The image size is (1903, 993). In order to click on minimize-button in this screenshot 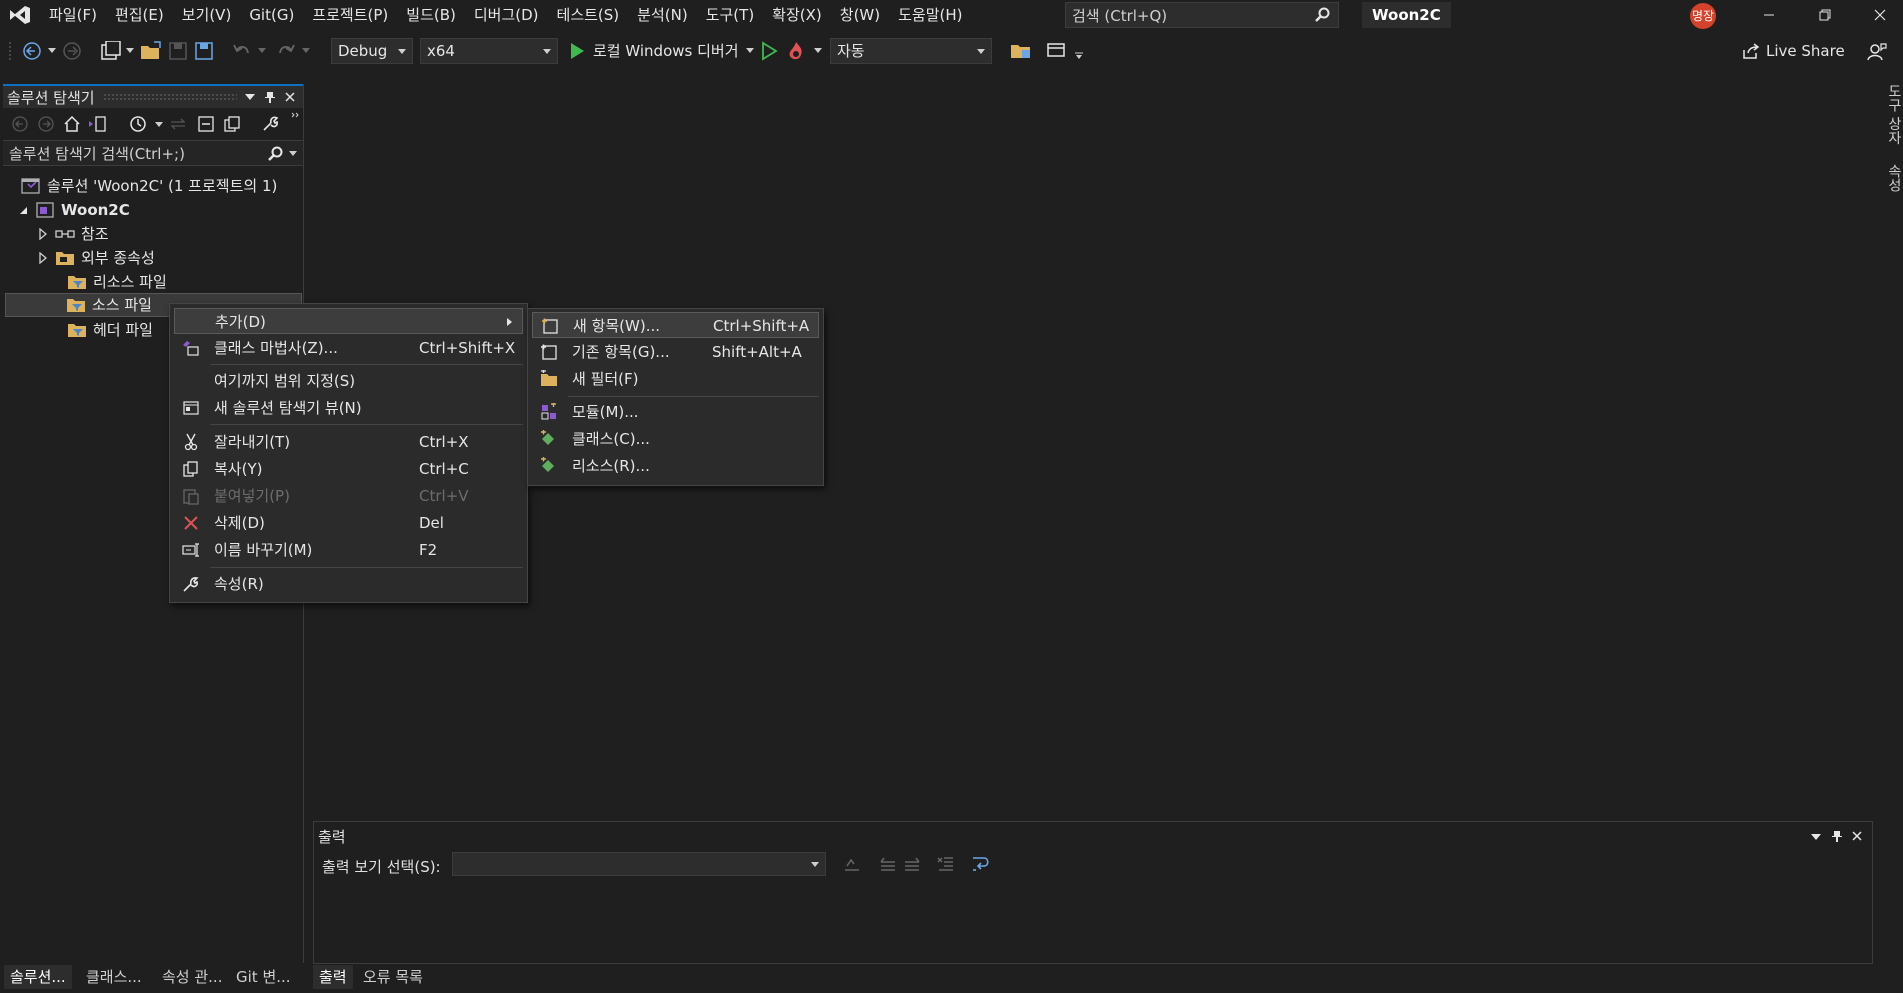, I will do `click(1769, 15)`.